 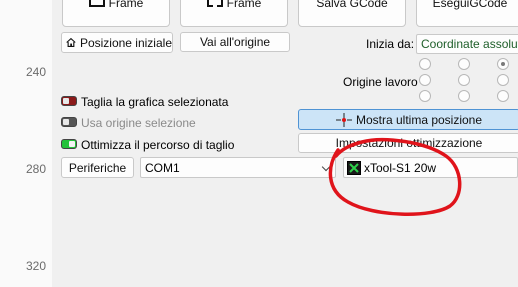 I want to click on devices-button: Periferiche, so click(x=97, y=167).